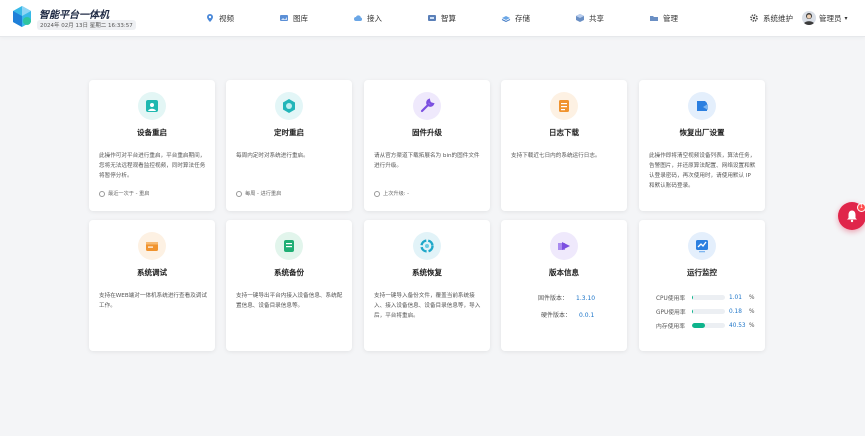 Image resolution: width=865 pixels, height=436 pixels. I want to click on memory-usage-row: 内存使用率 40.53 %, so click(705, 326).